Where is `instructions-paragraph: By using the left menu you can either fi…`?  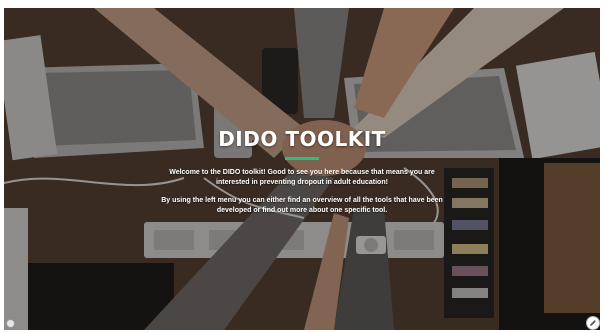
instructions-paragraph: By using the left menu you can either fi… is located at coordinates (302, 205).